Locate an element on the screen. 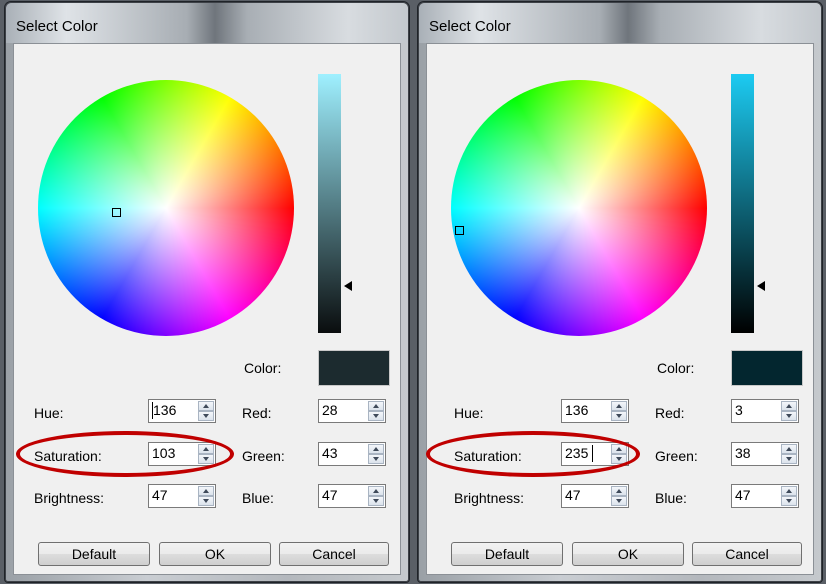  red-value: 3 is located at coordinates (739, 410).